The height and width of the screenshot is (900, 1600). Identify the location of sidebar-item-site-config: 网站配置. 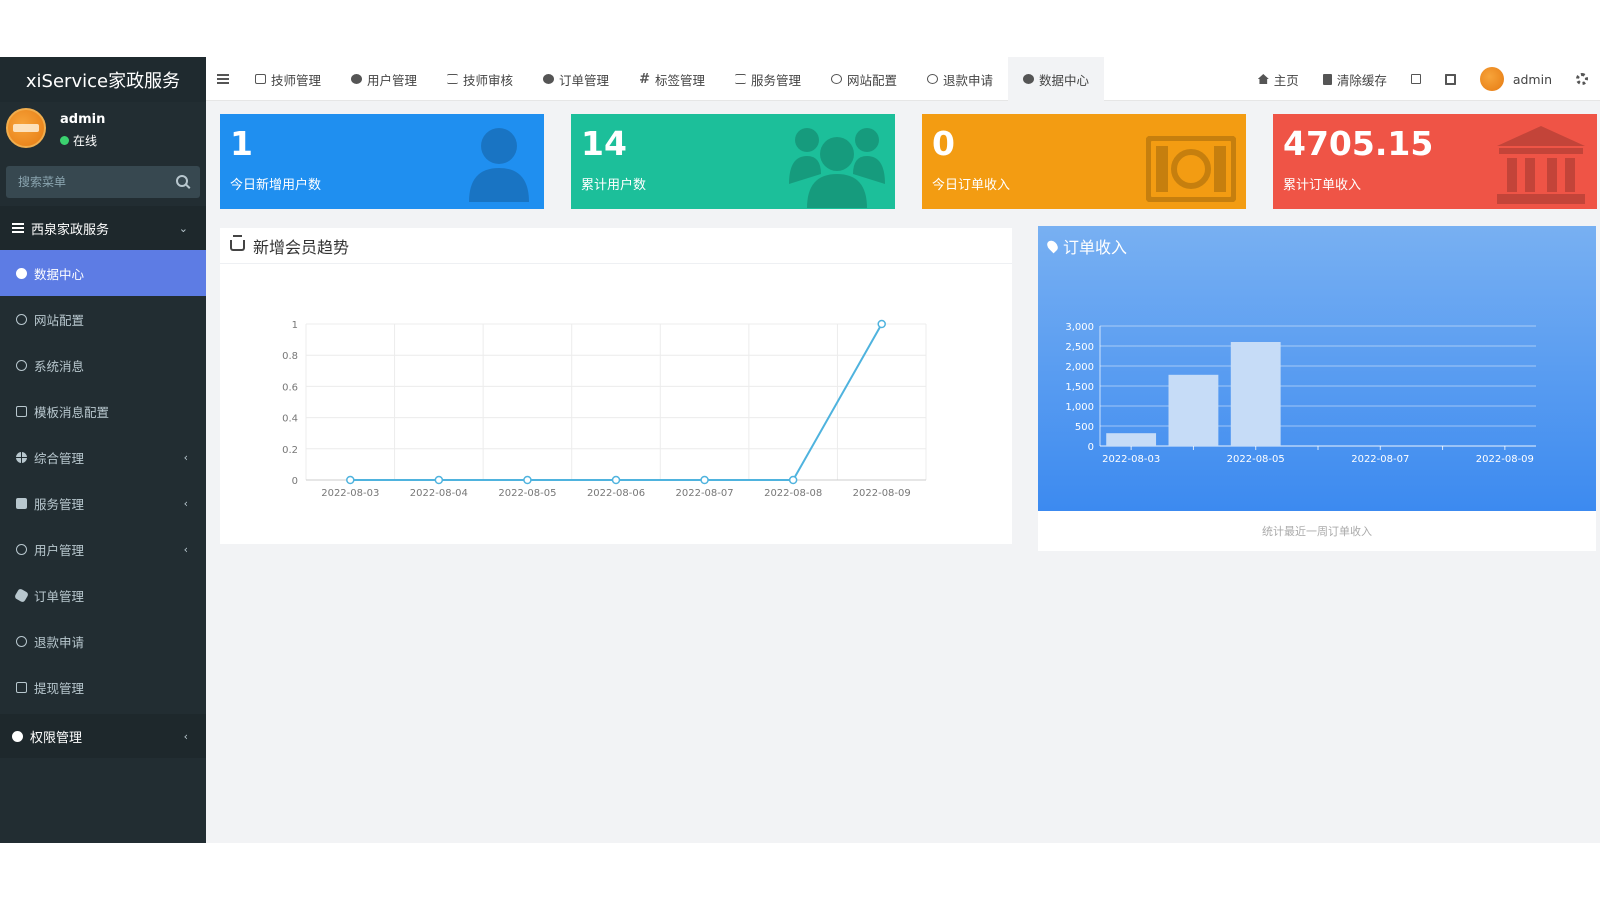
(103, 319).